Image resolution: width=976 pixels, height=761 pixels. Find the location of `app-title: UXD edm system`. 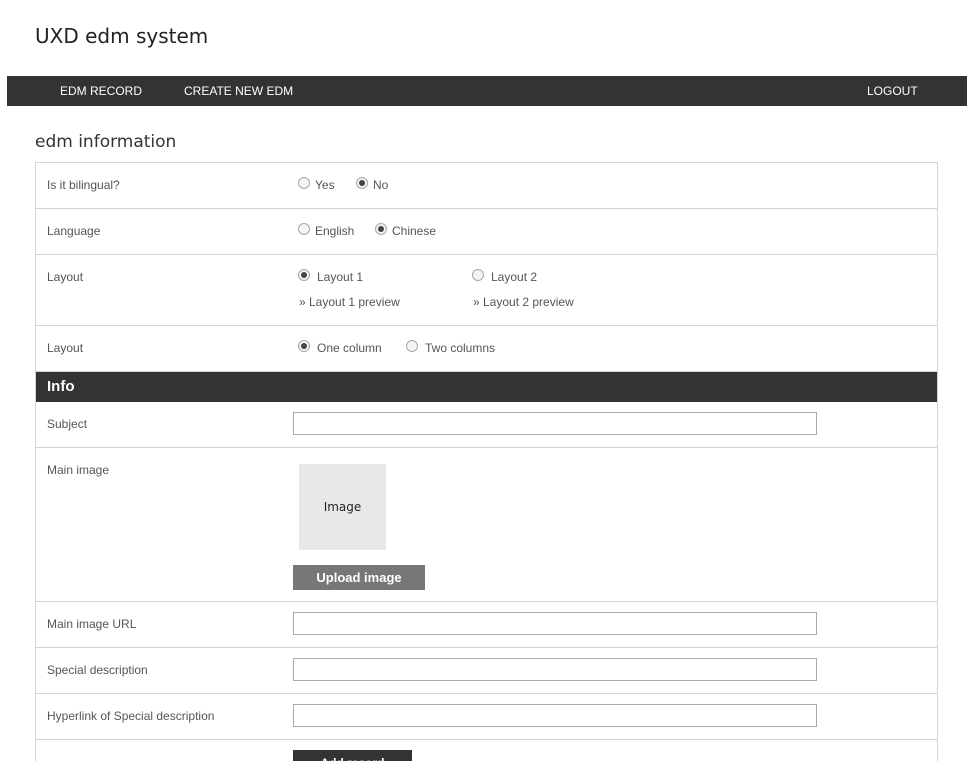

app-title: UXD edm system is located at coordinates (122, 36).